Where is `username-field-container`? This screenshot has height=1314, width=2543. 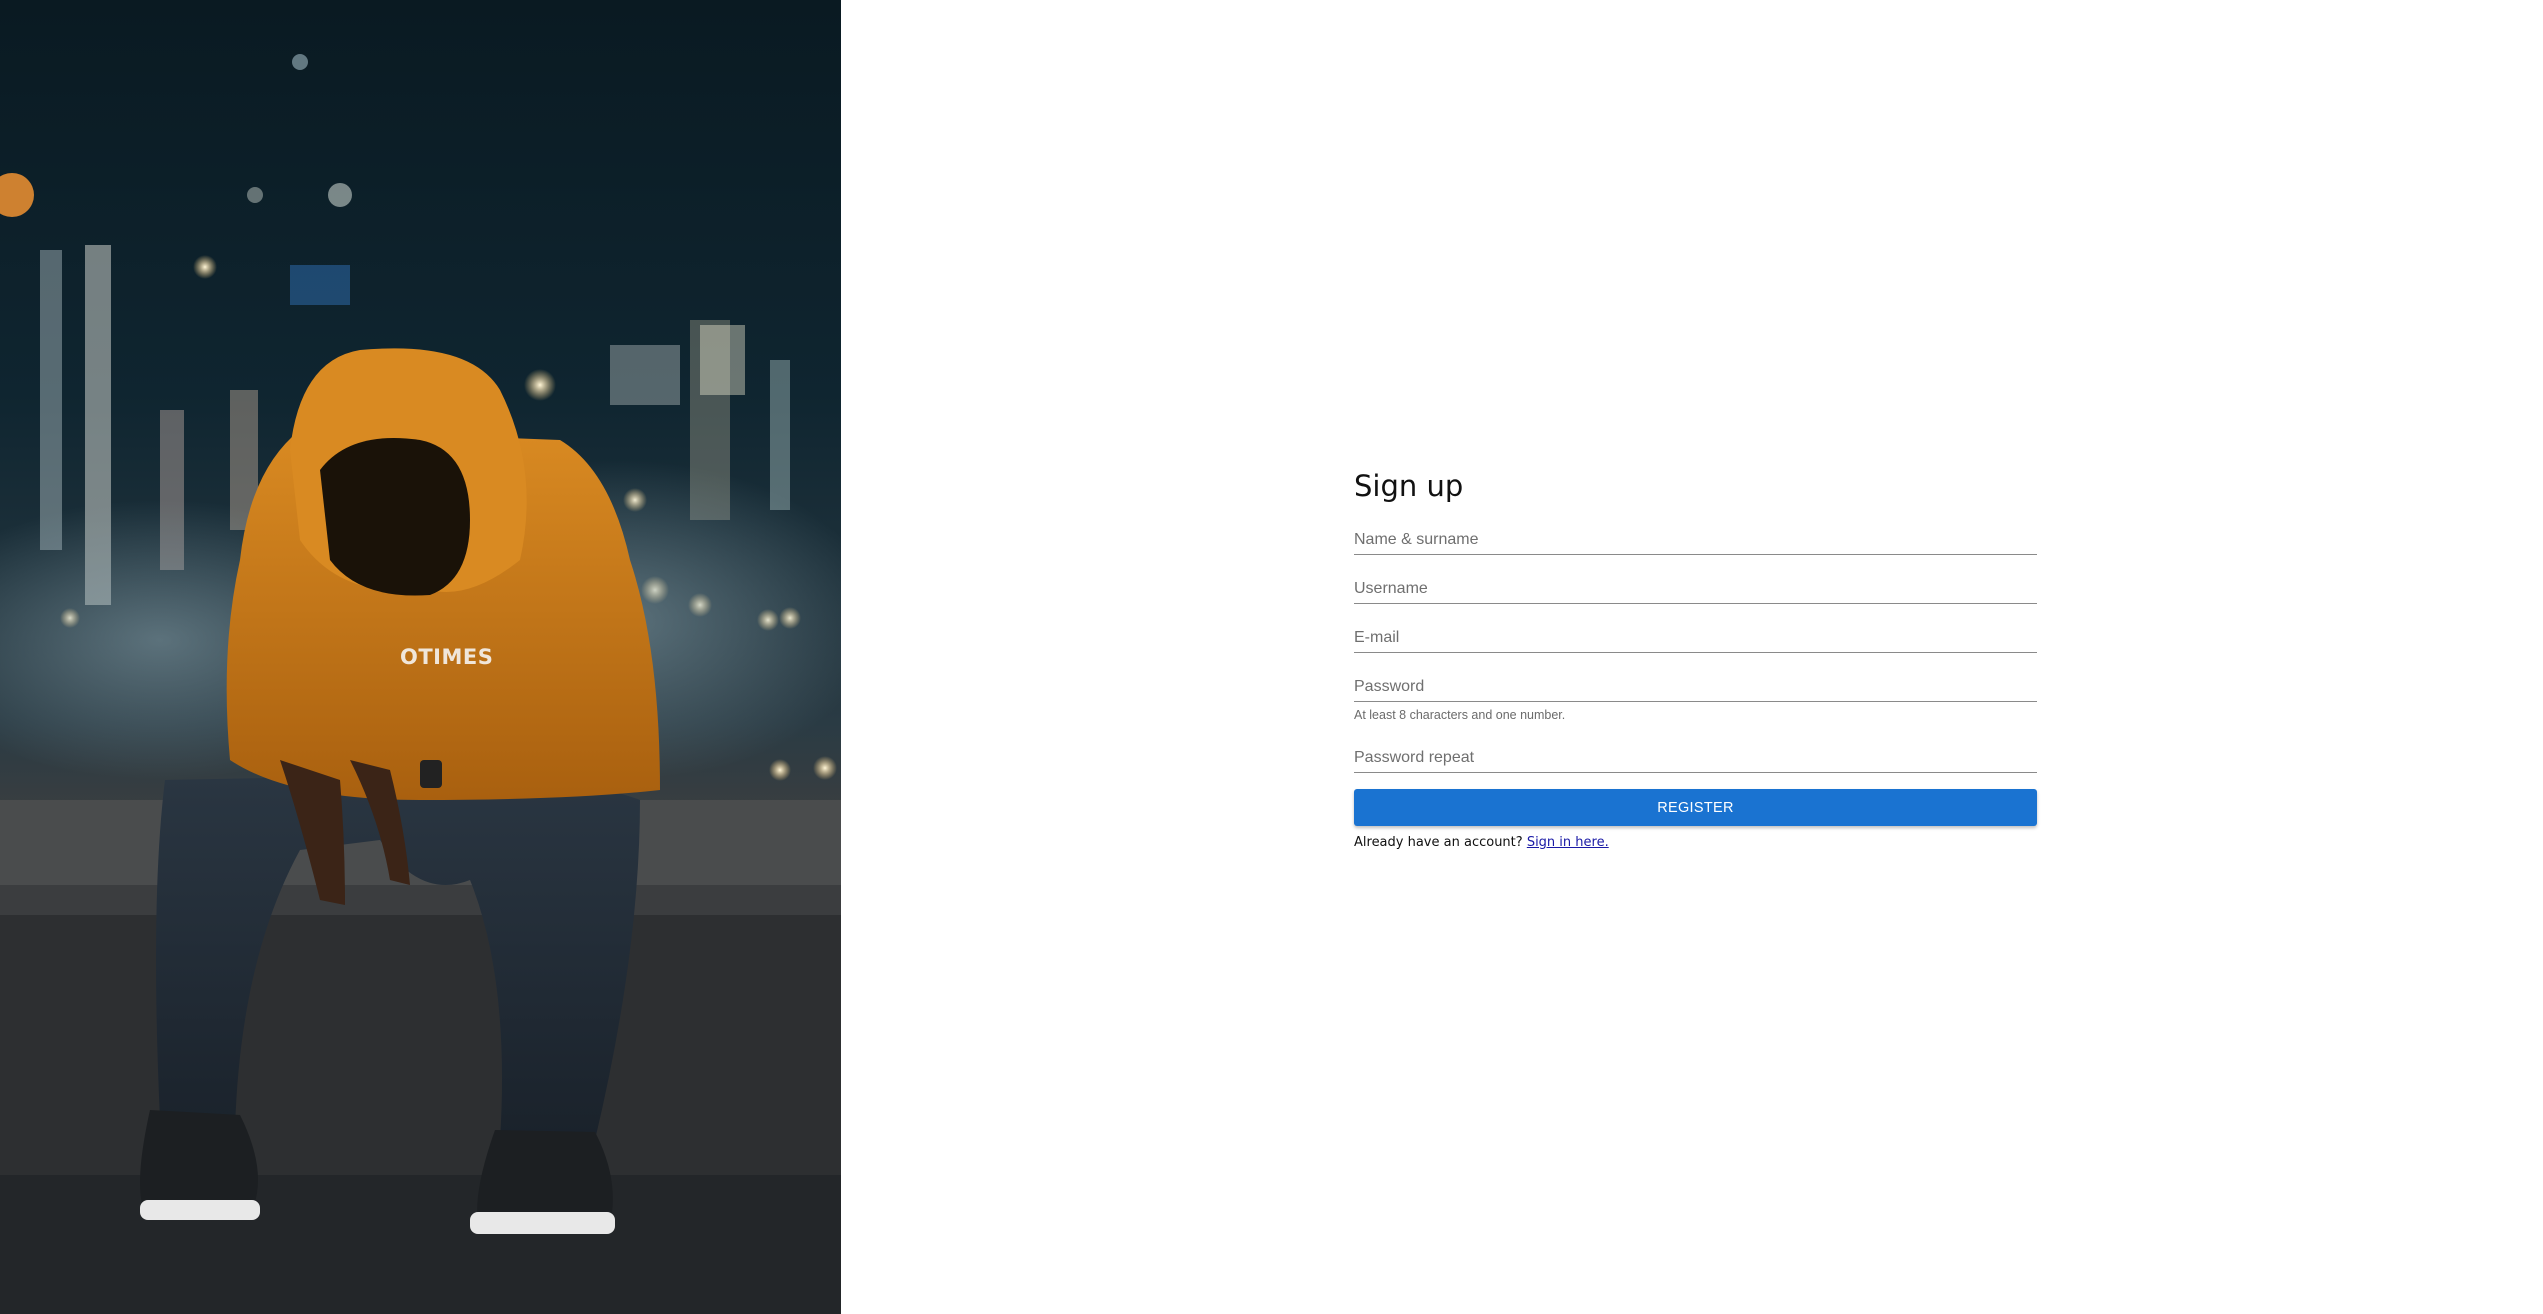 username-field-container is located at coordinates (1695, 586).